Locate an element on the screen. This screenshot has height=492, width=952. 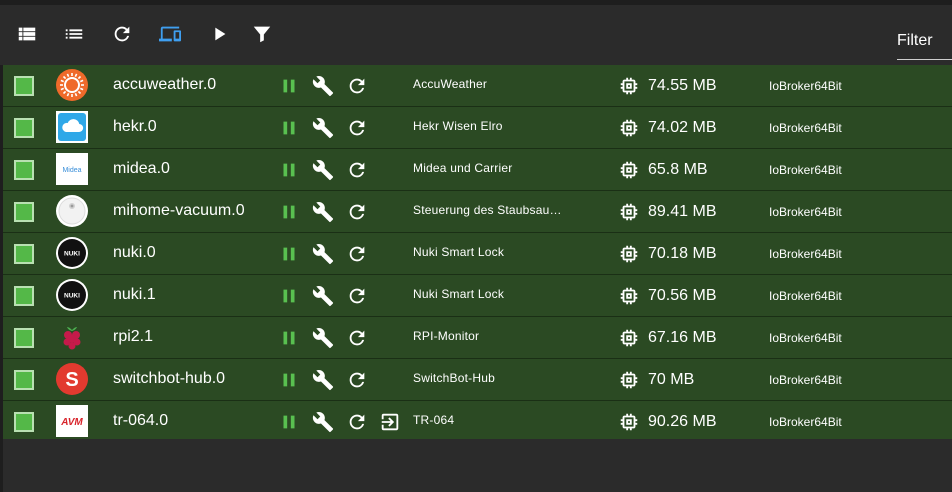
hekr-cloud-logo-icon is located at coordinates (72, 127).